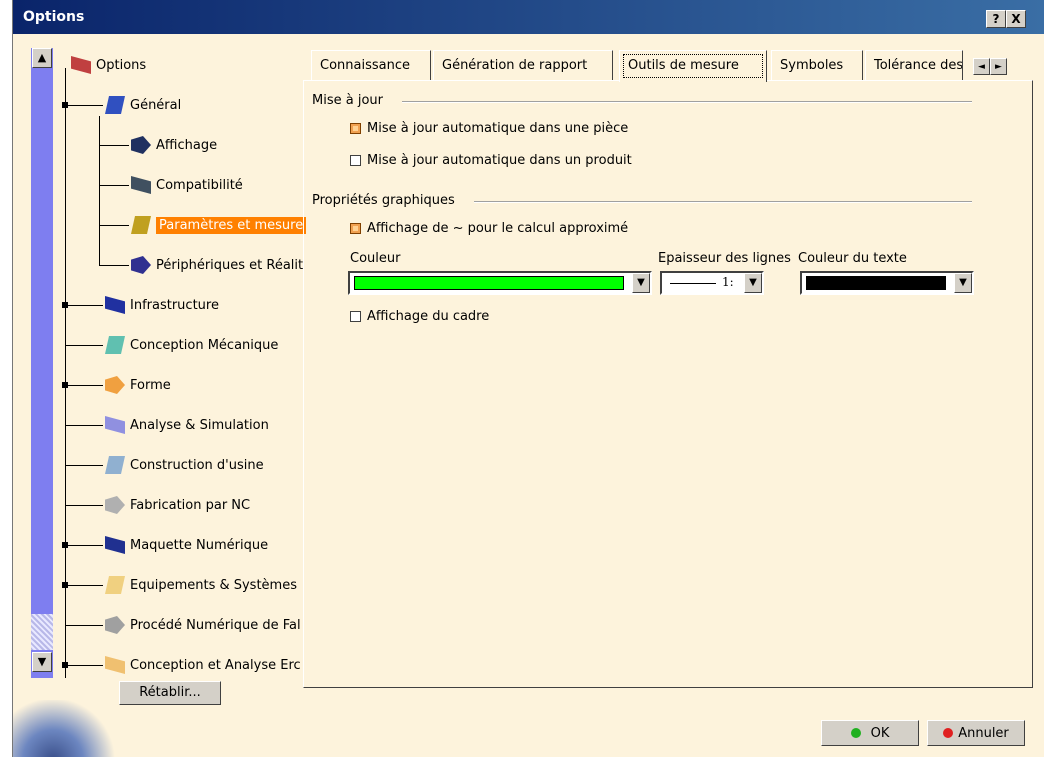  Describe the element at coordinates (489, 228) in the screenshot. I see `approx-display-checkbox: Affichage de ~ pour le calcul approximé` at that location.